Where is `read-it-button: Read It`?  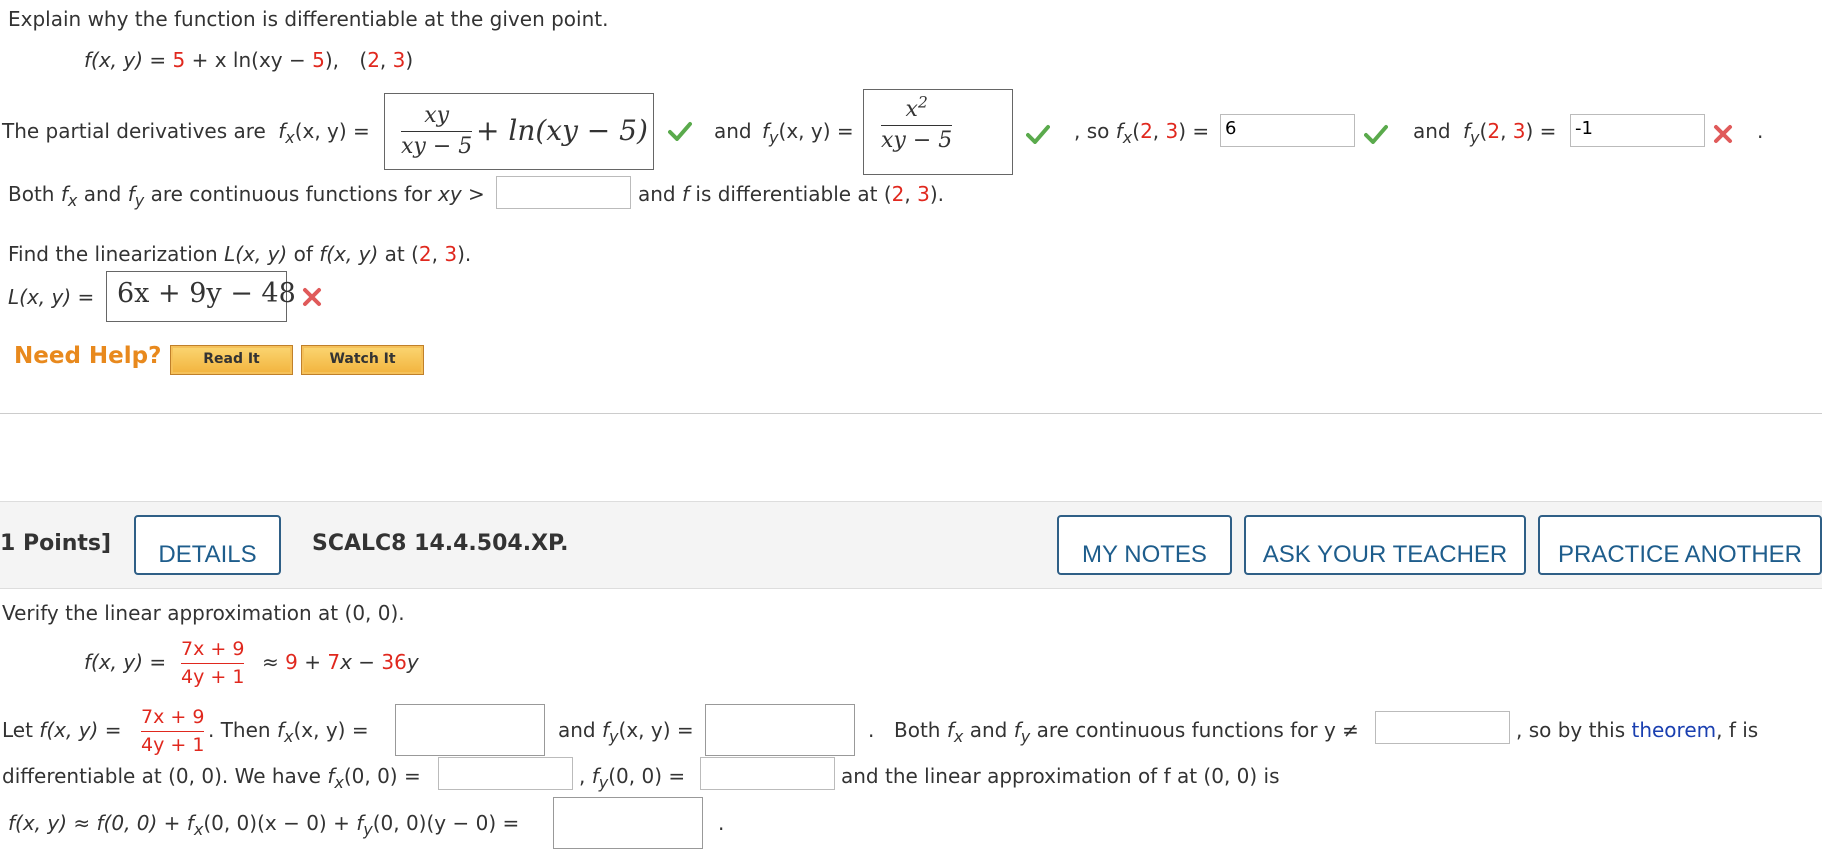
read-it-button: Read It is located at coordinates (231, 360).